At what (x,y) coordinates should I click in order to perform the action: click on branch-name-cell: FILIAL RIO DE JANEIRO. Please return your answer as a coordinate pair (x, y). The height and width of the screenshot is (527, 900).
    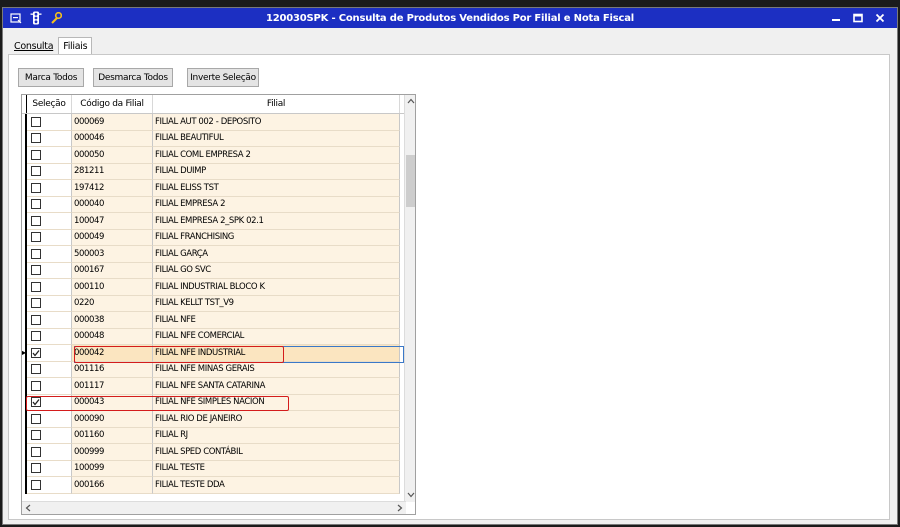
    Looking at the image, I should click on (276, 419).